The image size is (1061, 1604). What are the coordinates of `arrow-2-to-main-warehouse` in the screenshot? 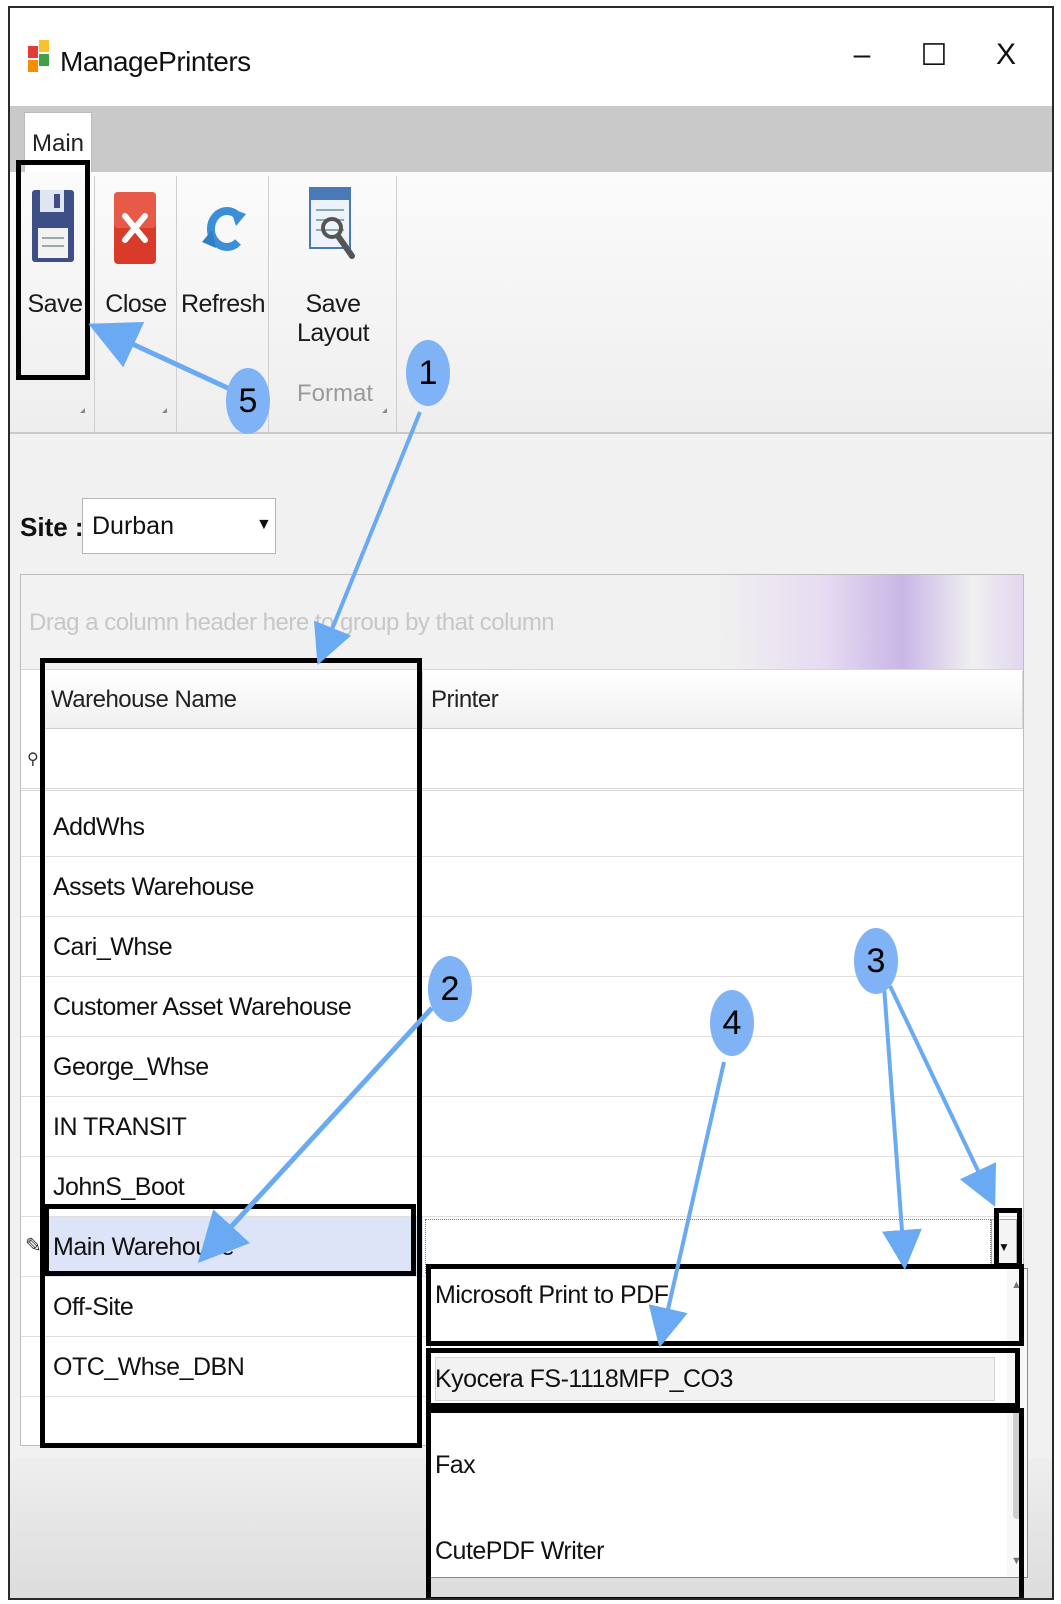 It's located at (315, 1135).